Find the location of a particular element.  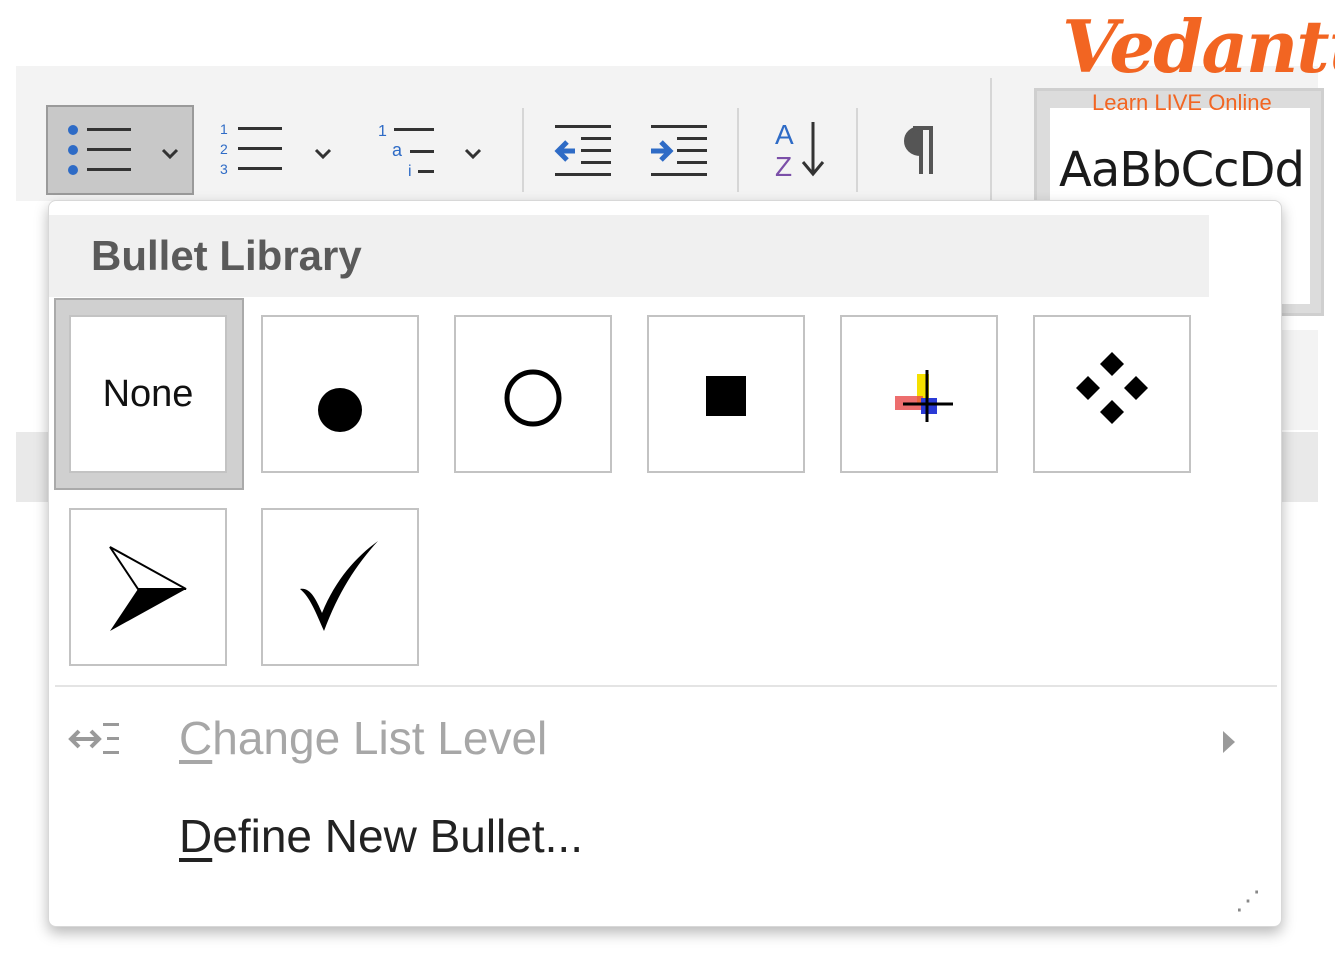

svg-text: A is located at coordinates (784, 134).